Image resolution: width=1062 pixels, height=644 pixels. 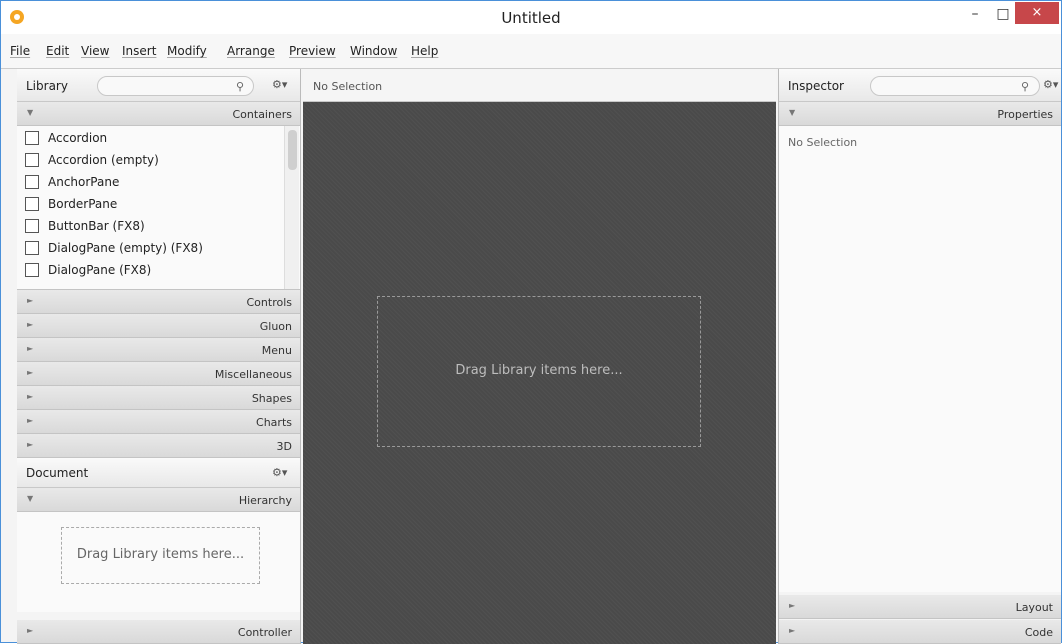 I want to click on menu-modify: Modify, so click(x=187, y=51).